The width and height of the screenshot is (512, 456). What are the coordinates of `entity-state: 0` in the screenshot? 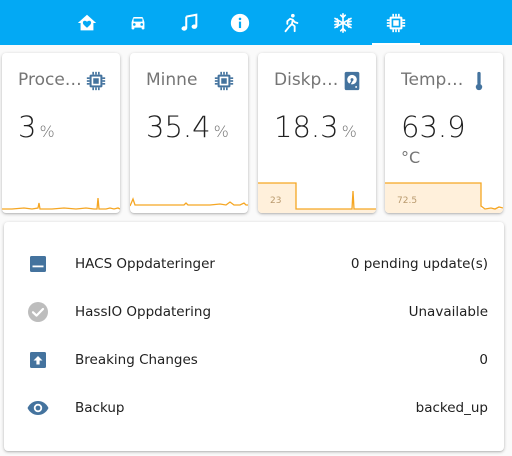 It's located at (483, 360).